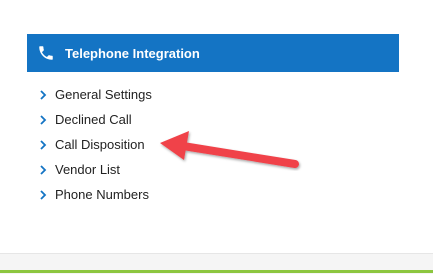 The height and width of the screenshot is (274, 433). I want to click on menu-item-label: Declined Call, so click(93, 119).